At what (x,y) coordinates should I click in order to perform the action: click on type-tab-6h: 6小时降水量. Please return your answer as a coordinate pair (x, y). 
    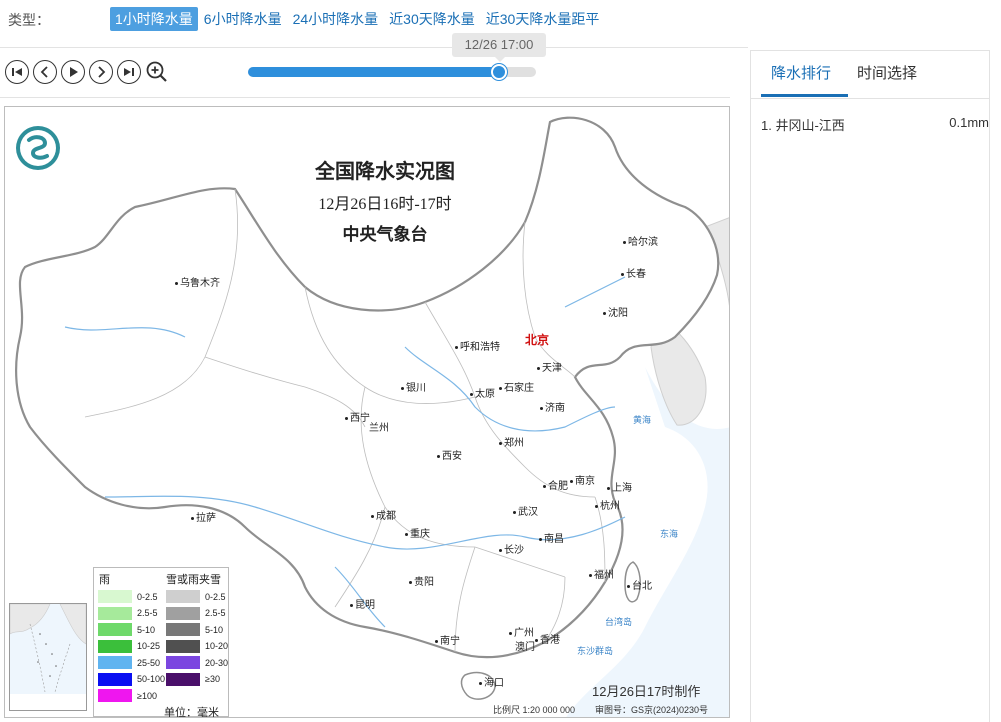
    Looking at the image, I should click on (243, 19).